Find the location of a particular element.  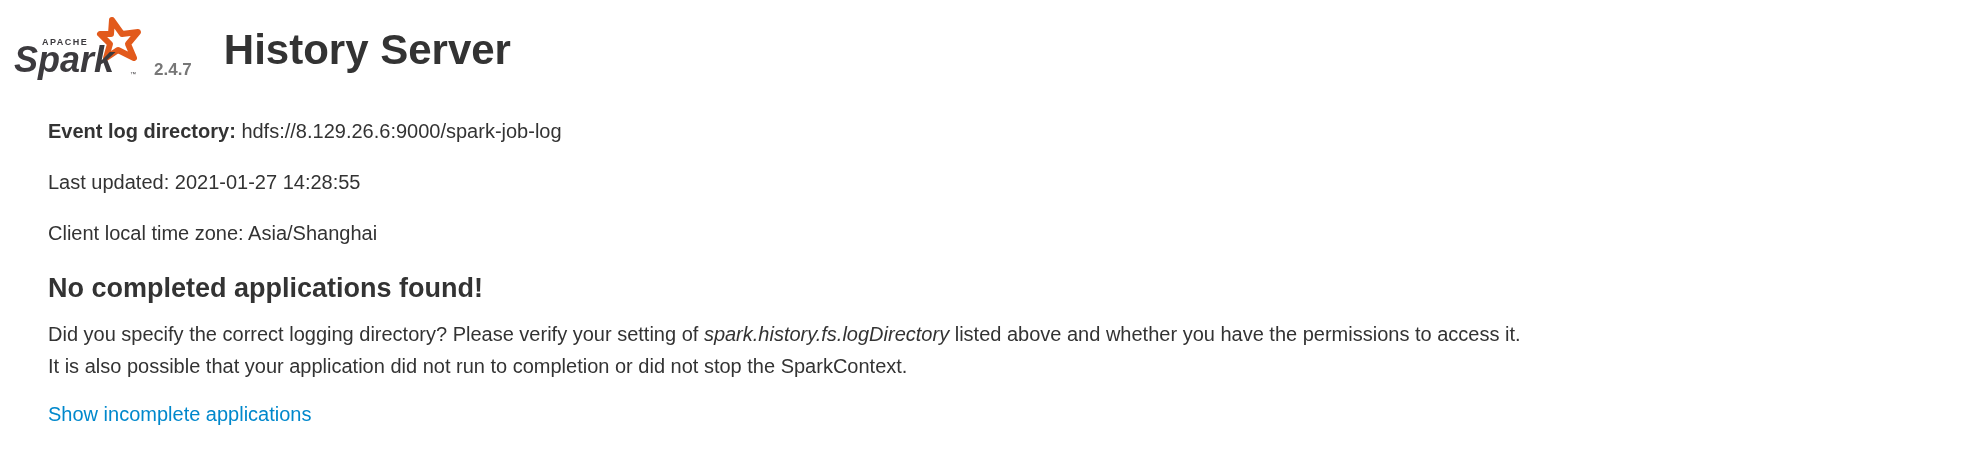

info-line: Event log directory: hdfs://8.129.26.6:9000/spark-job-log is located at coordinates (305, 131).